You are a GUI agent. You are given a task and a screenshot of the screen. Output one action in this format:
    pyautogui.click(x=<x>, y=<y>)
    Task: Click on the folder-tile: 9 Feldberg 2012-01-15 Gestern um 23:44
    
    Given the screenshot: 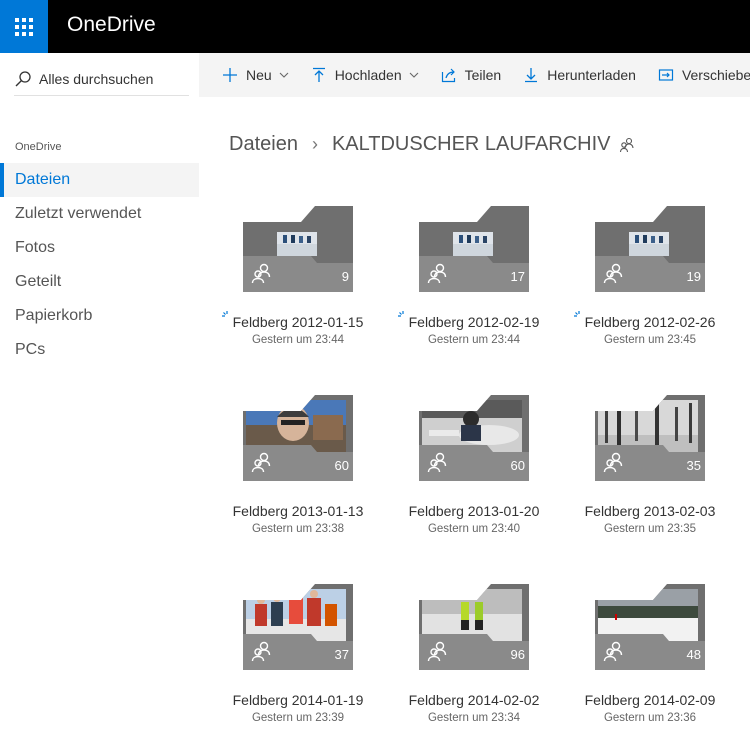 What is the action you would take?
    pyautogui.click(x=302, y=281)
    